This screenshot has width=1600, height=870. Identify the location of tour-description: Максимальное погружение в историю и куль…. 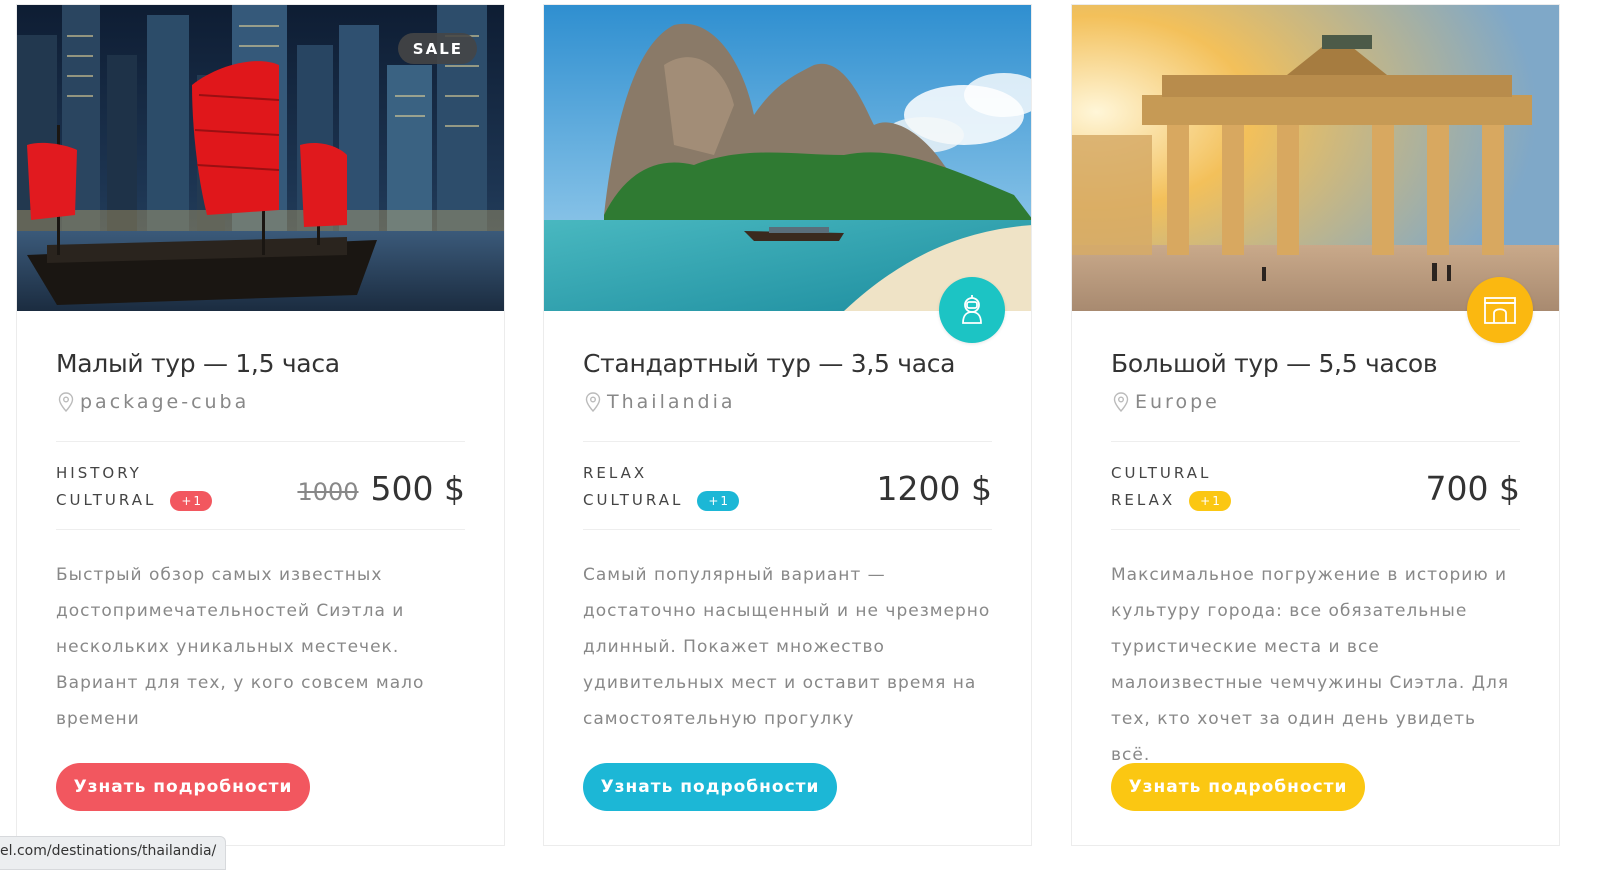
(1310, 665).